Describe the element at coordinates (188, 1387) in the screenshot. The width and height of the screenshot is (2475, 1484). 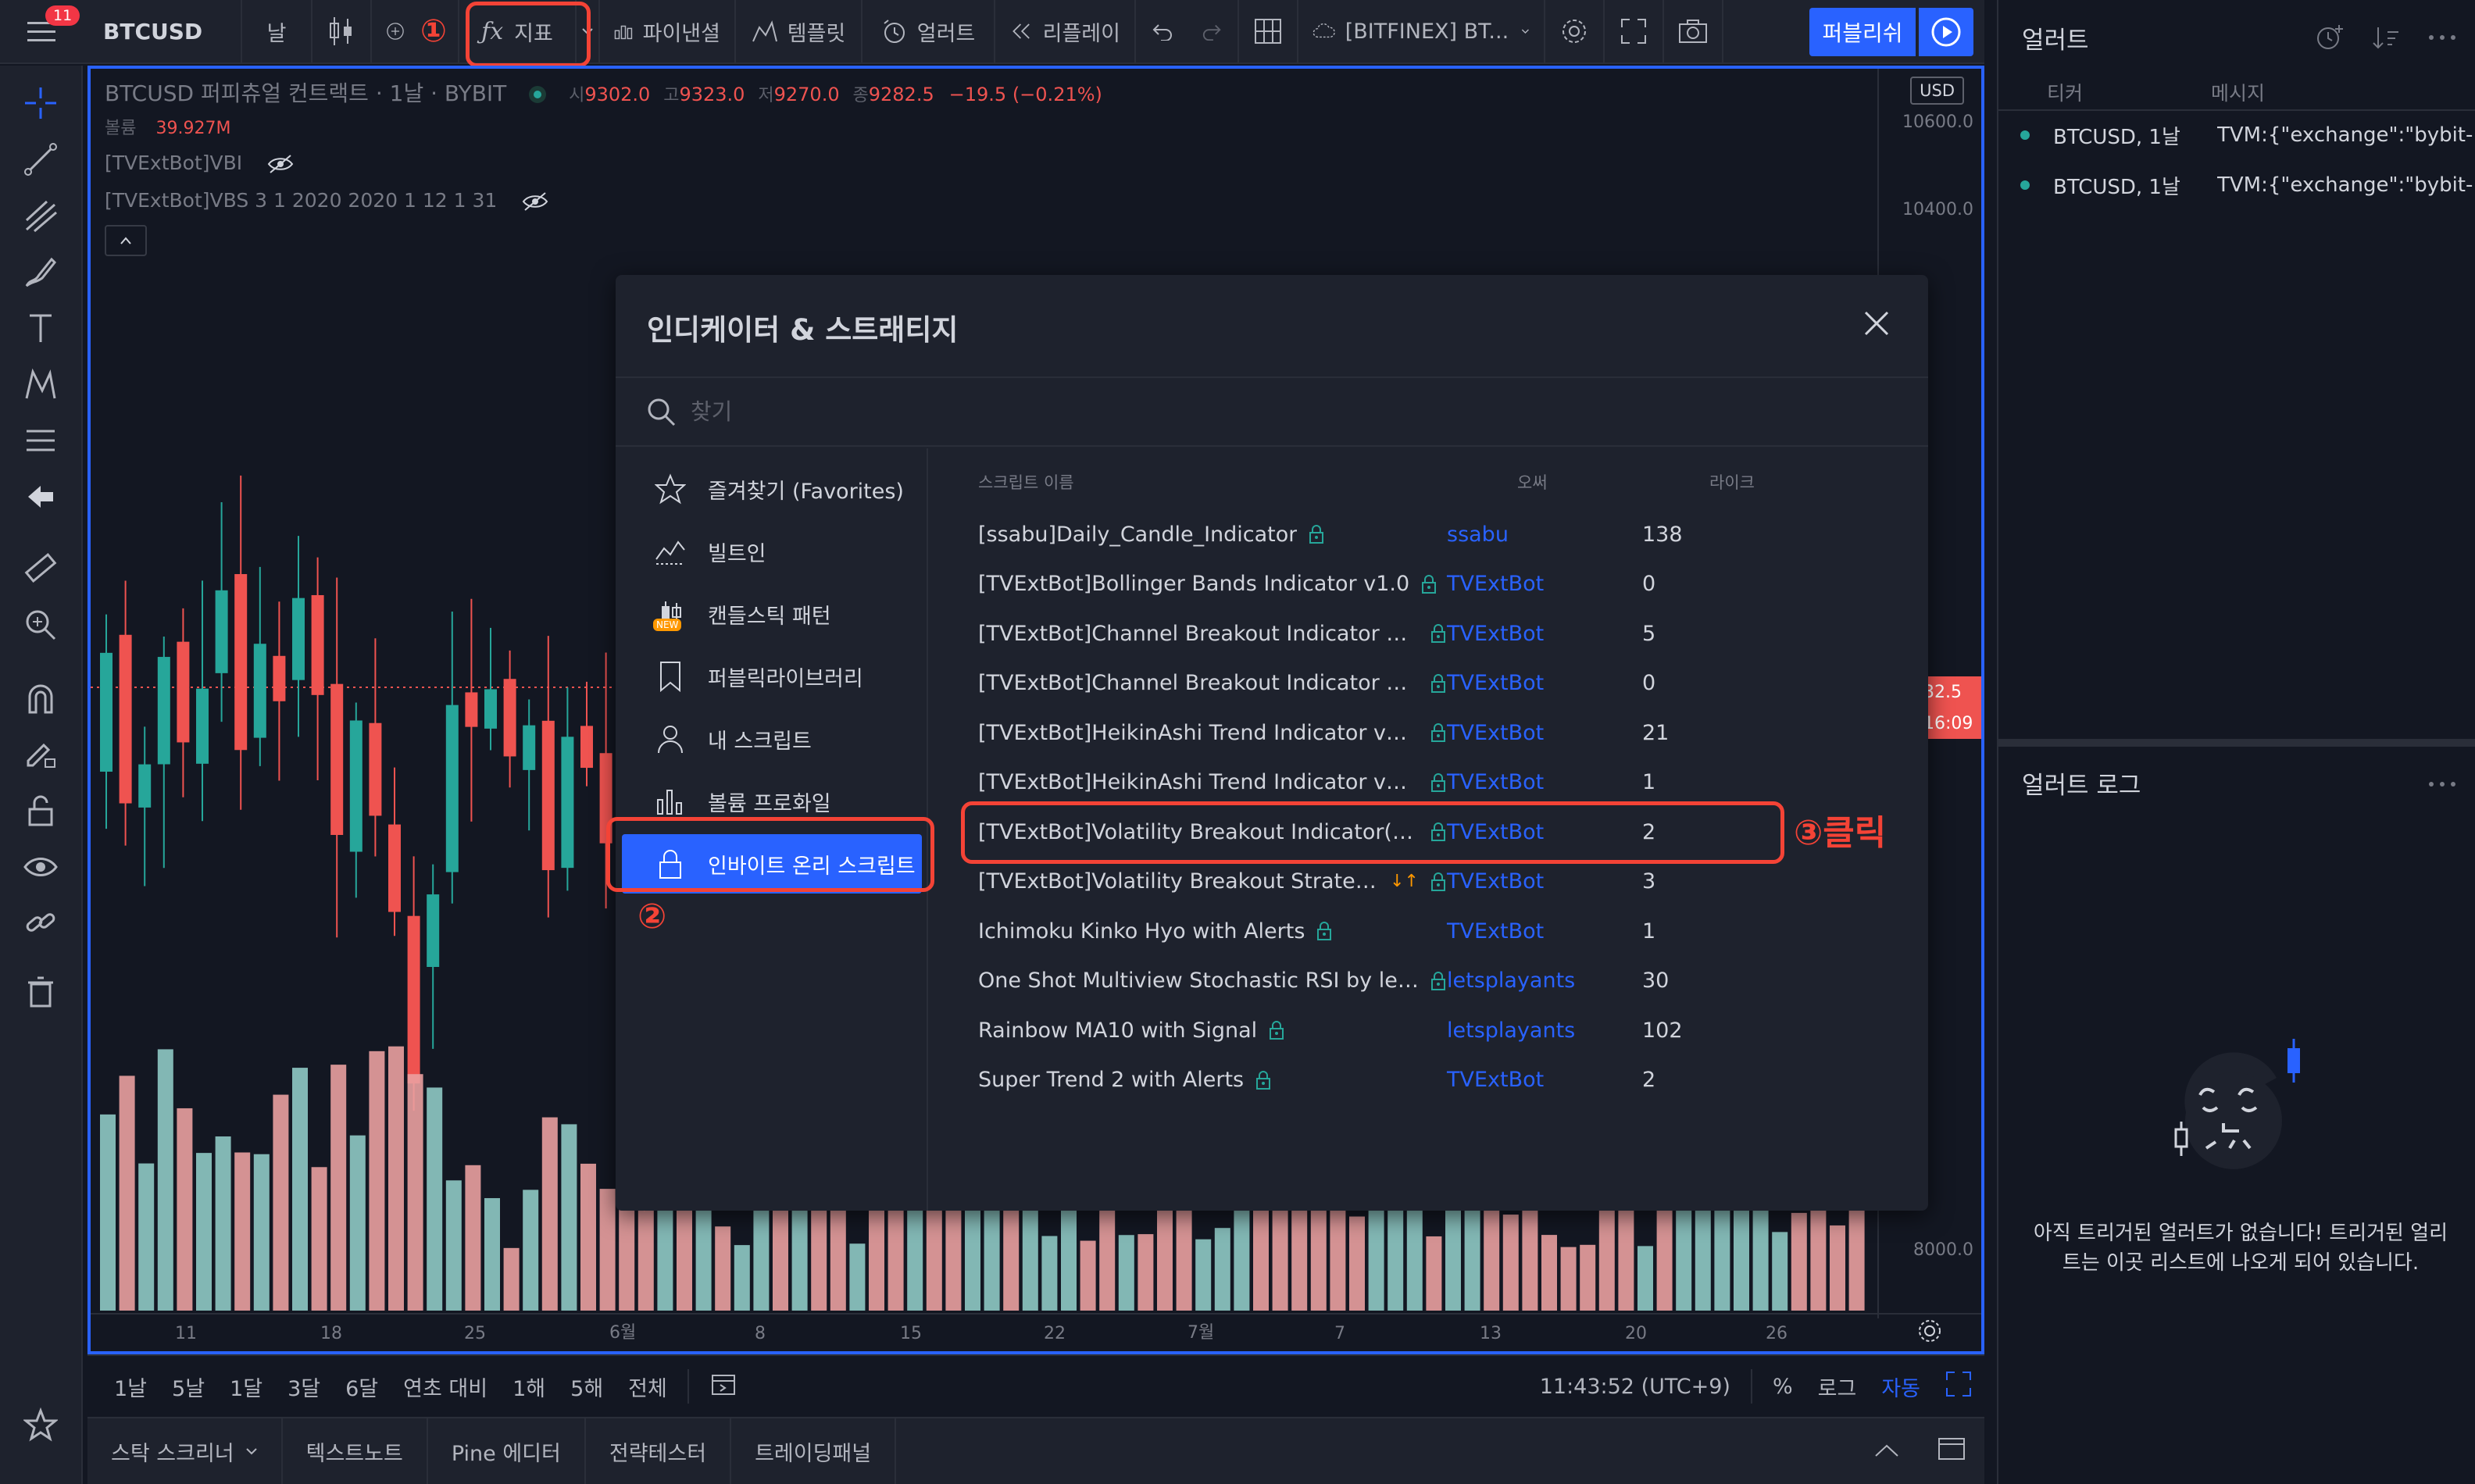
I see `range-button: 5날` at that location.